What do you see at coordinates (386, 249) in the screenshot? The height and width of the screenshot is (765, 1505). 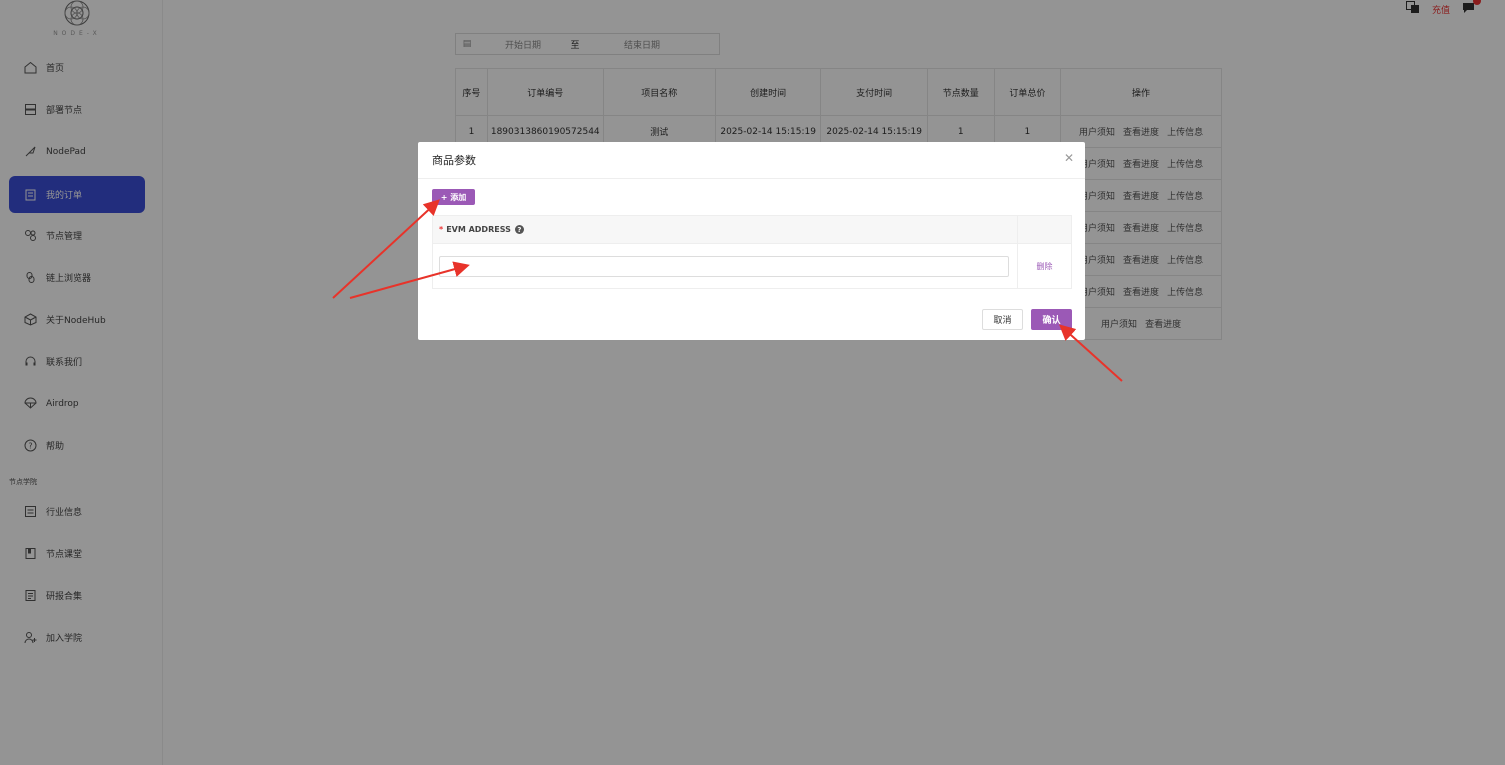 I see `arrow-to-add-button` at bounding box center [386, 249].